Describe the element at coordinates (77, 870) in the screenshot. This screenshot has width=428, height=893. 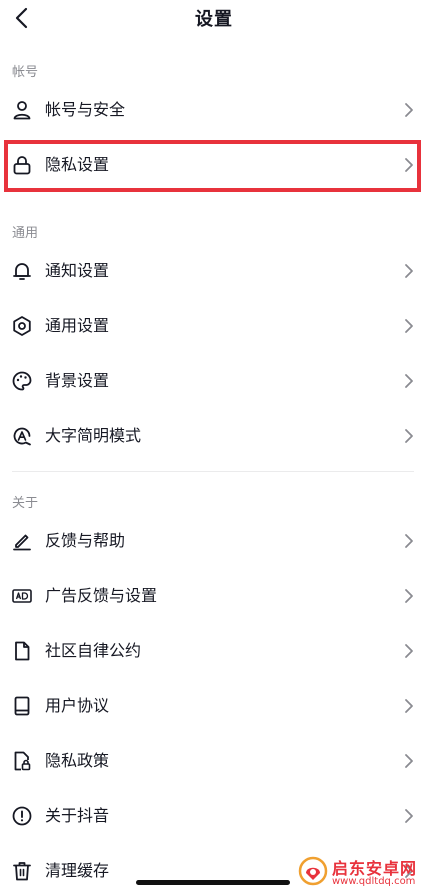
I see `row-label: 清理缓存` at that location.